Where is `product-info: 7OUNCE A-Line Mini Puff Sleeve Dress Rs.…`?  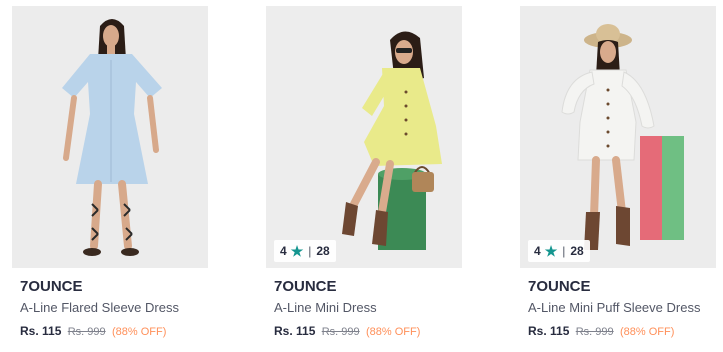 product-info: 7OUNCE A-Line Mini Puff Sleeve Dress Rs.… is located at coordinates (618, 304).